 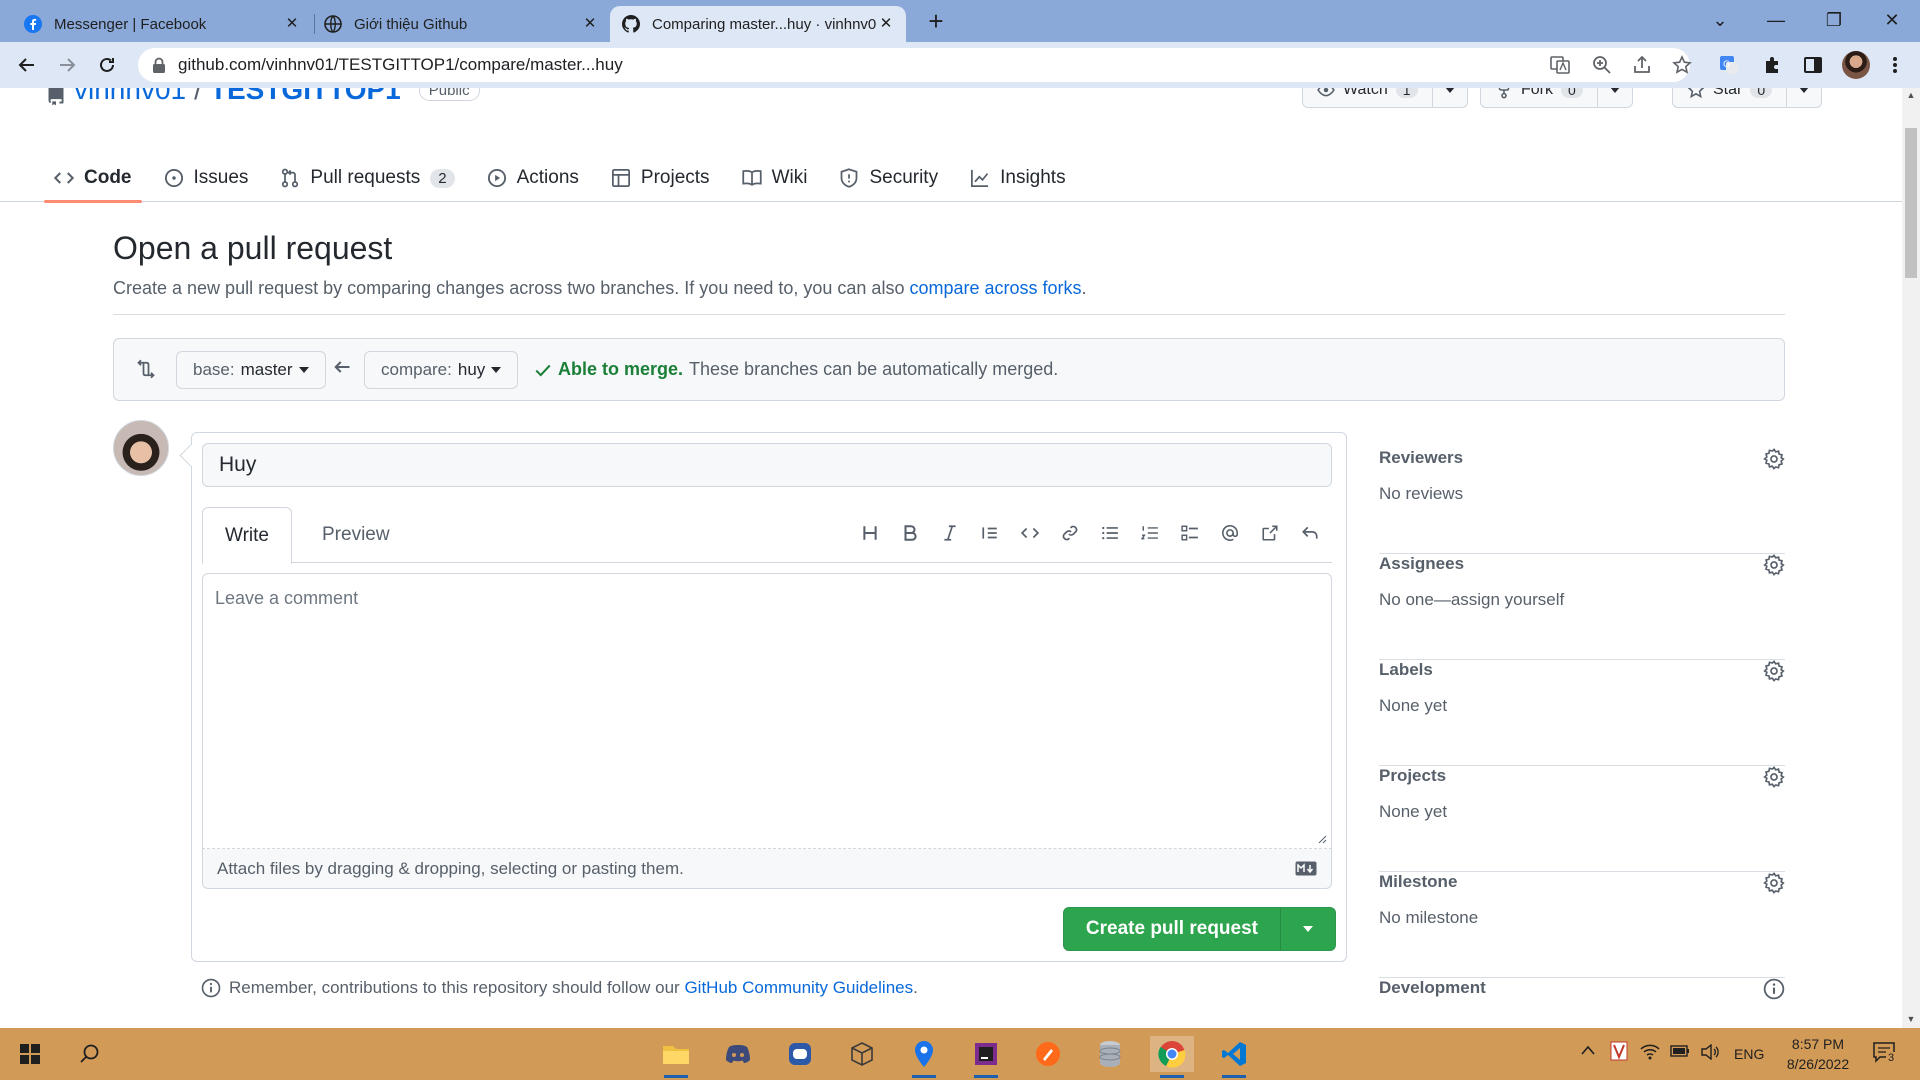 What do you see at coordinates (910, 533) in the screenshot?
I see `bold-button` at bounding box center [910, 533].